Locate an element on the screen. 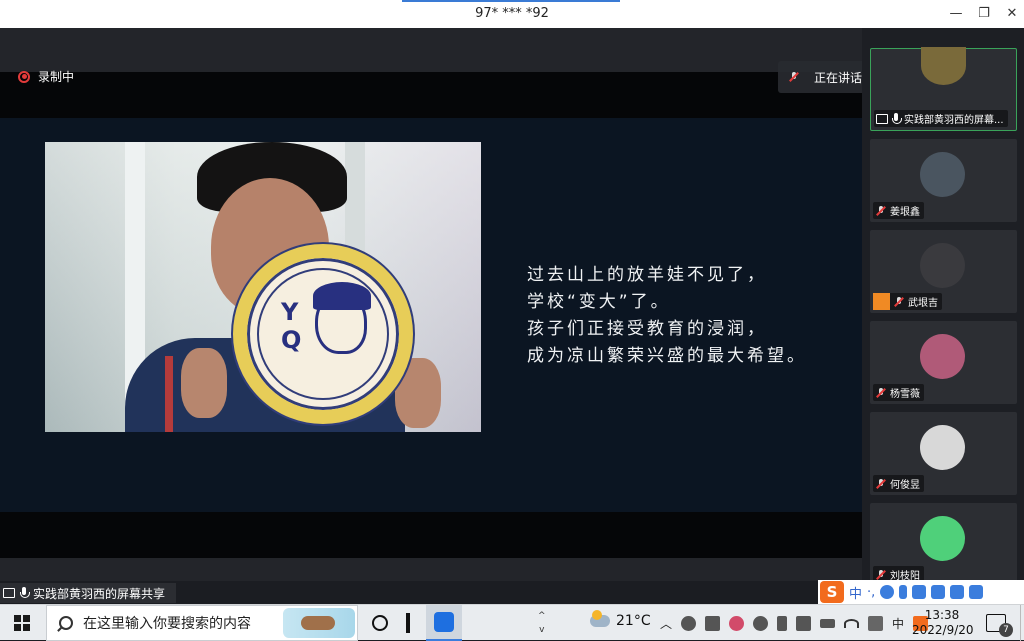  keyboard-icon is located at coordinates (919, 592).